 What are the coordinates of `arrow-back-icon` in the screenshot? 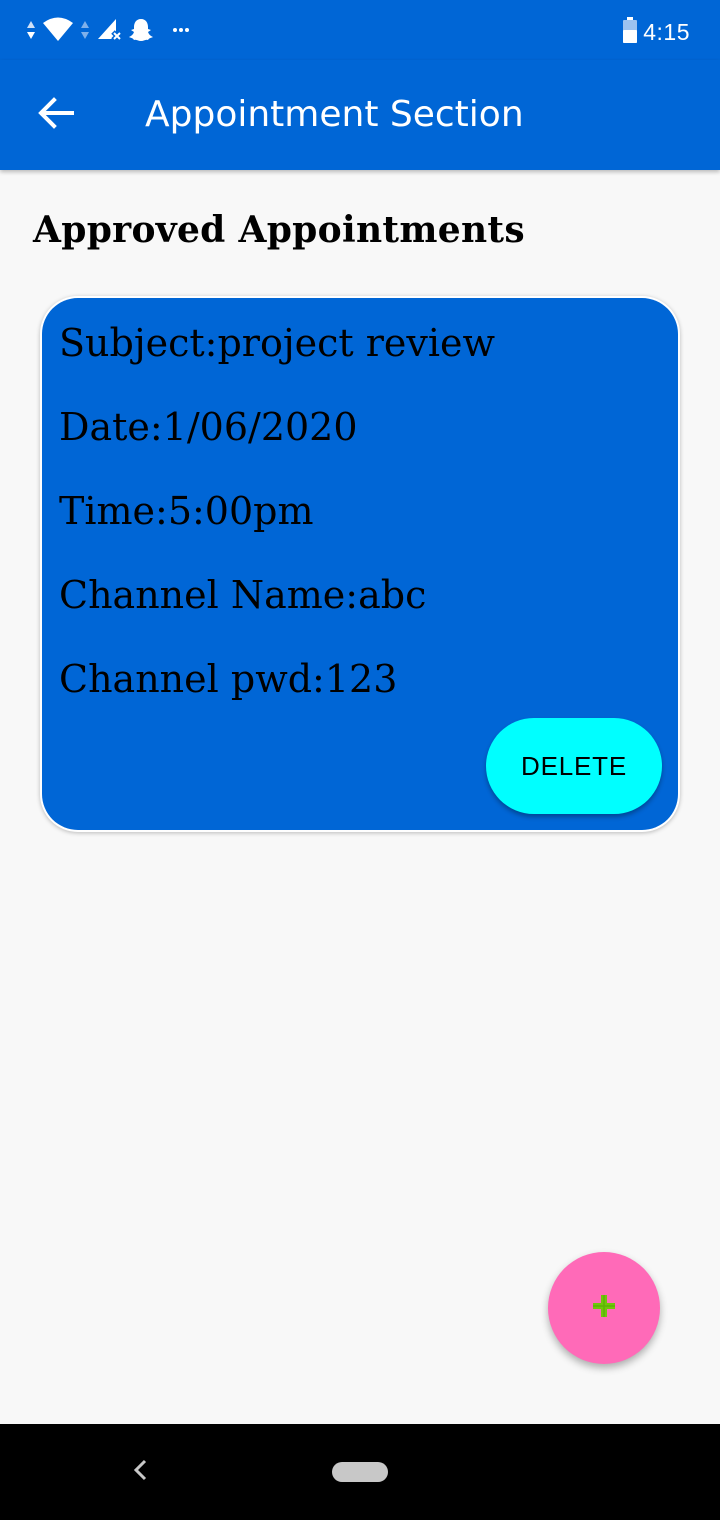 It's located at (56, 115).